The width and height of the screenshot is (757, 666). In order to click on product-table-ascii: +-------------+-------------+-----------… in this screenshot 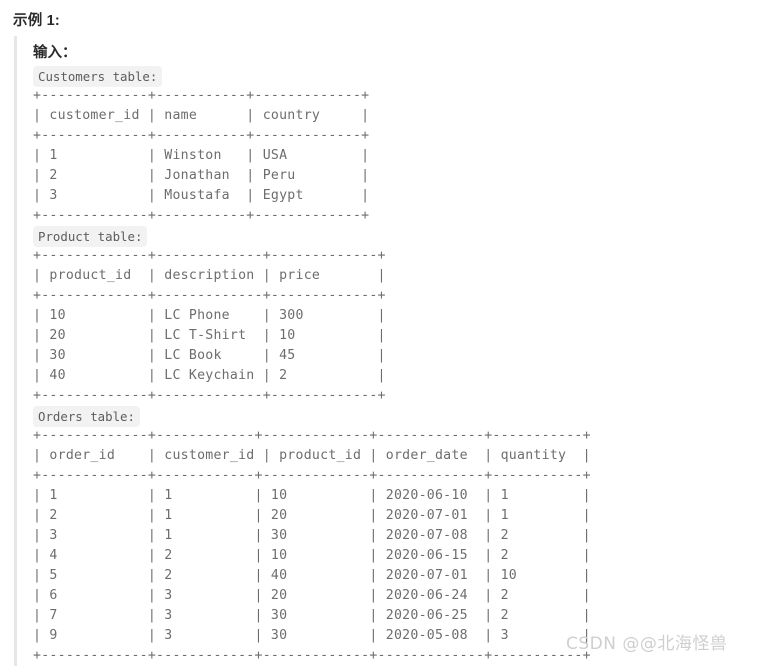, I will do `click(209, 325)`.